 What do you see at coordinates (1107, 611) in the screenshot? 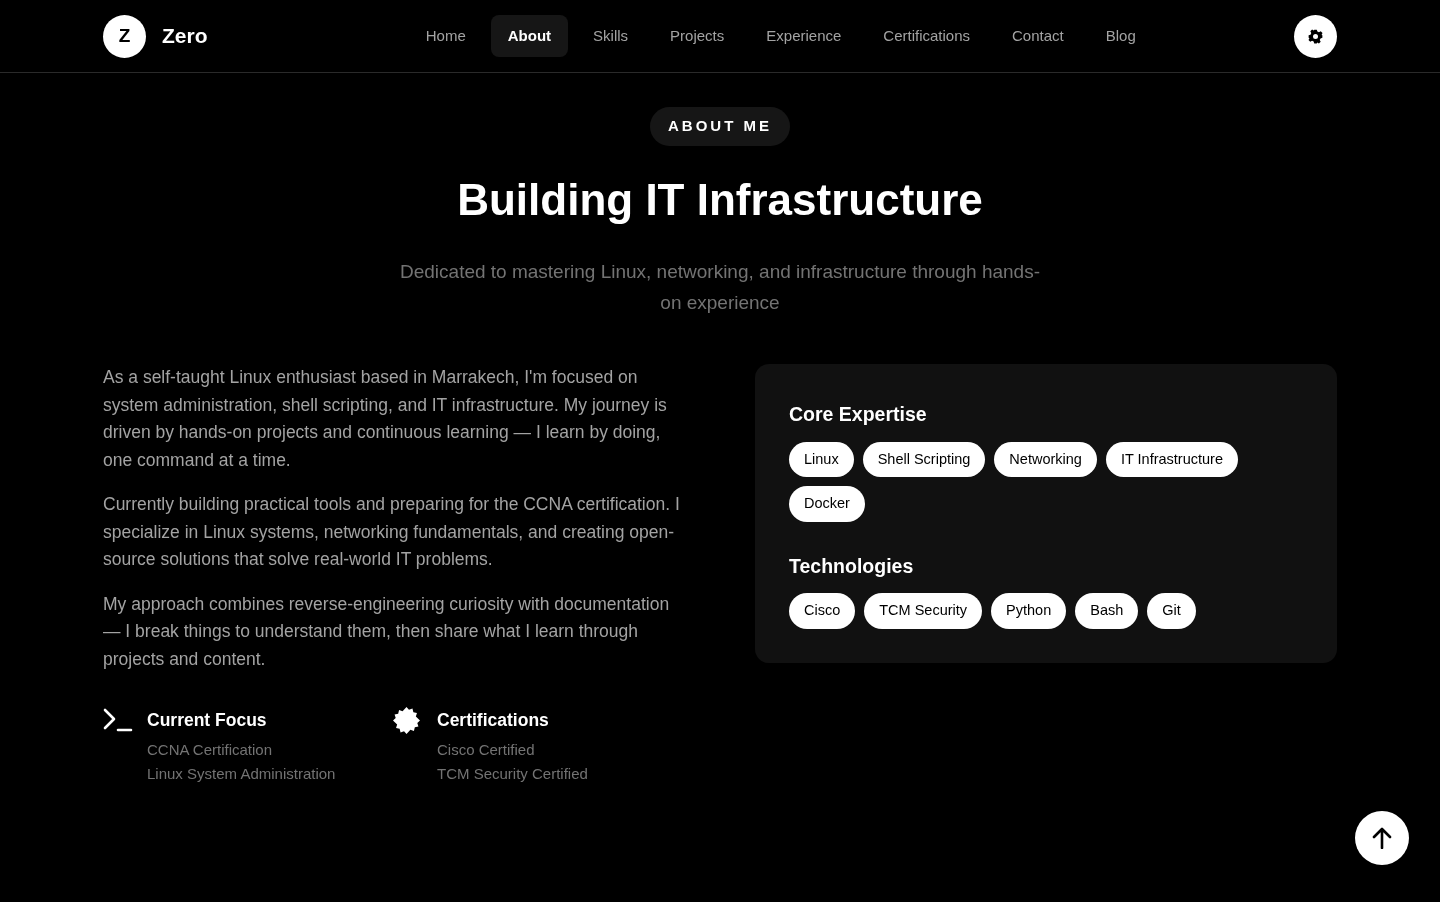
I see `skill-tag: Bash` at bounding box center [1107, 611].